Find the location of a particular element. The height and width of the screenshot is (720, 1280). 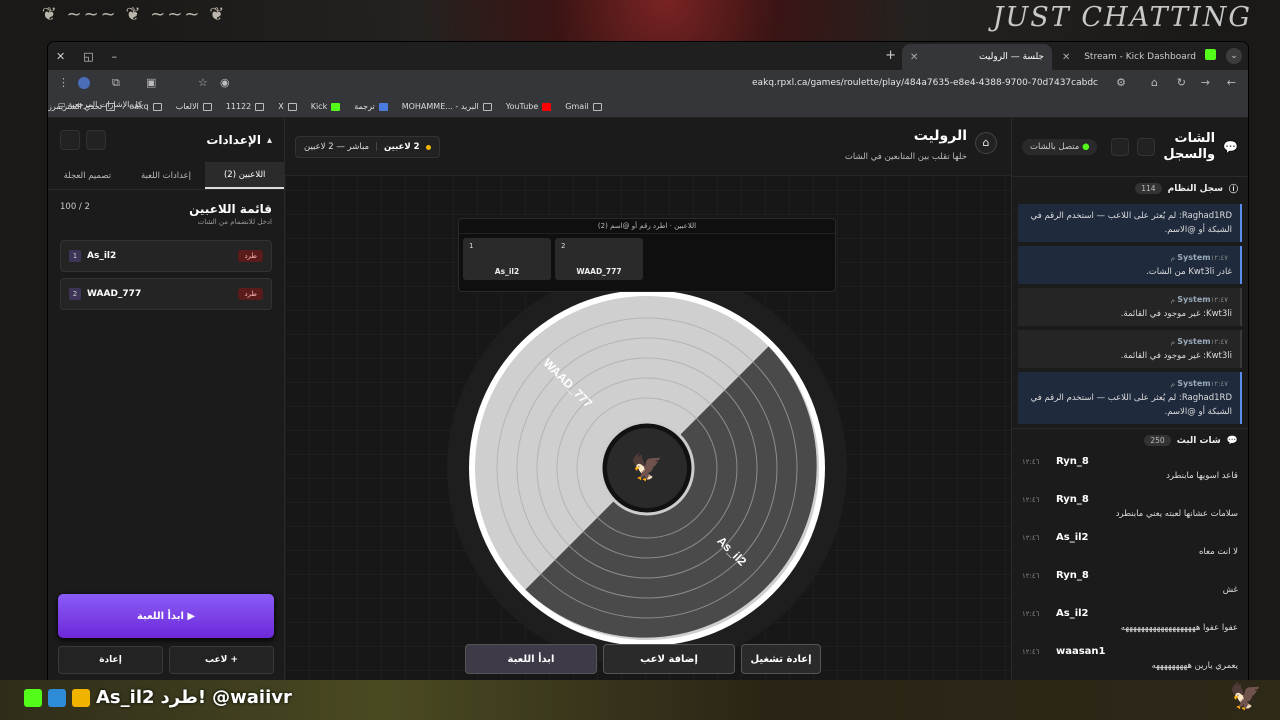

share-icon is located at coordinates (57, 697).